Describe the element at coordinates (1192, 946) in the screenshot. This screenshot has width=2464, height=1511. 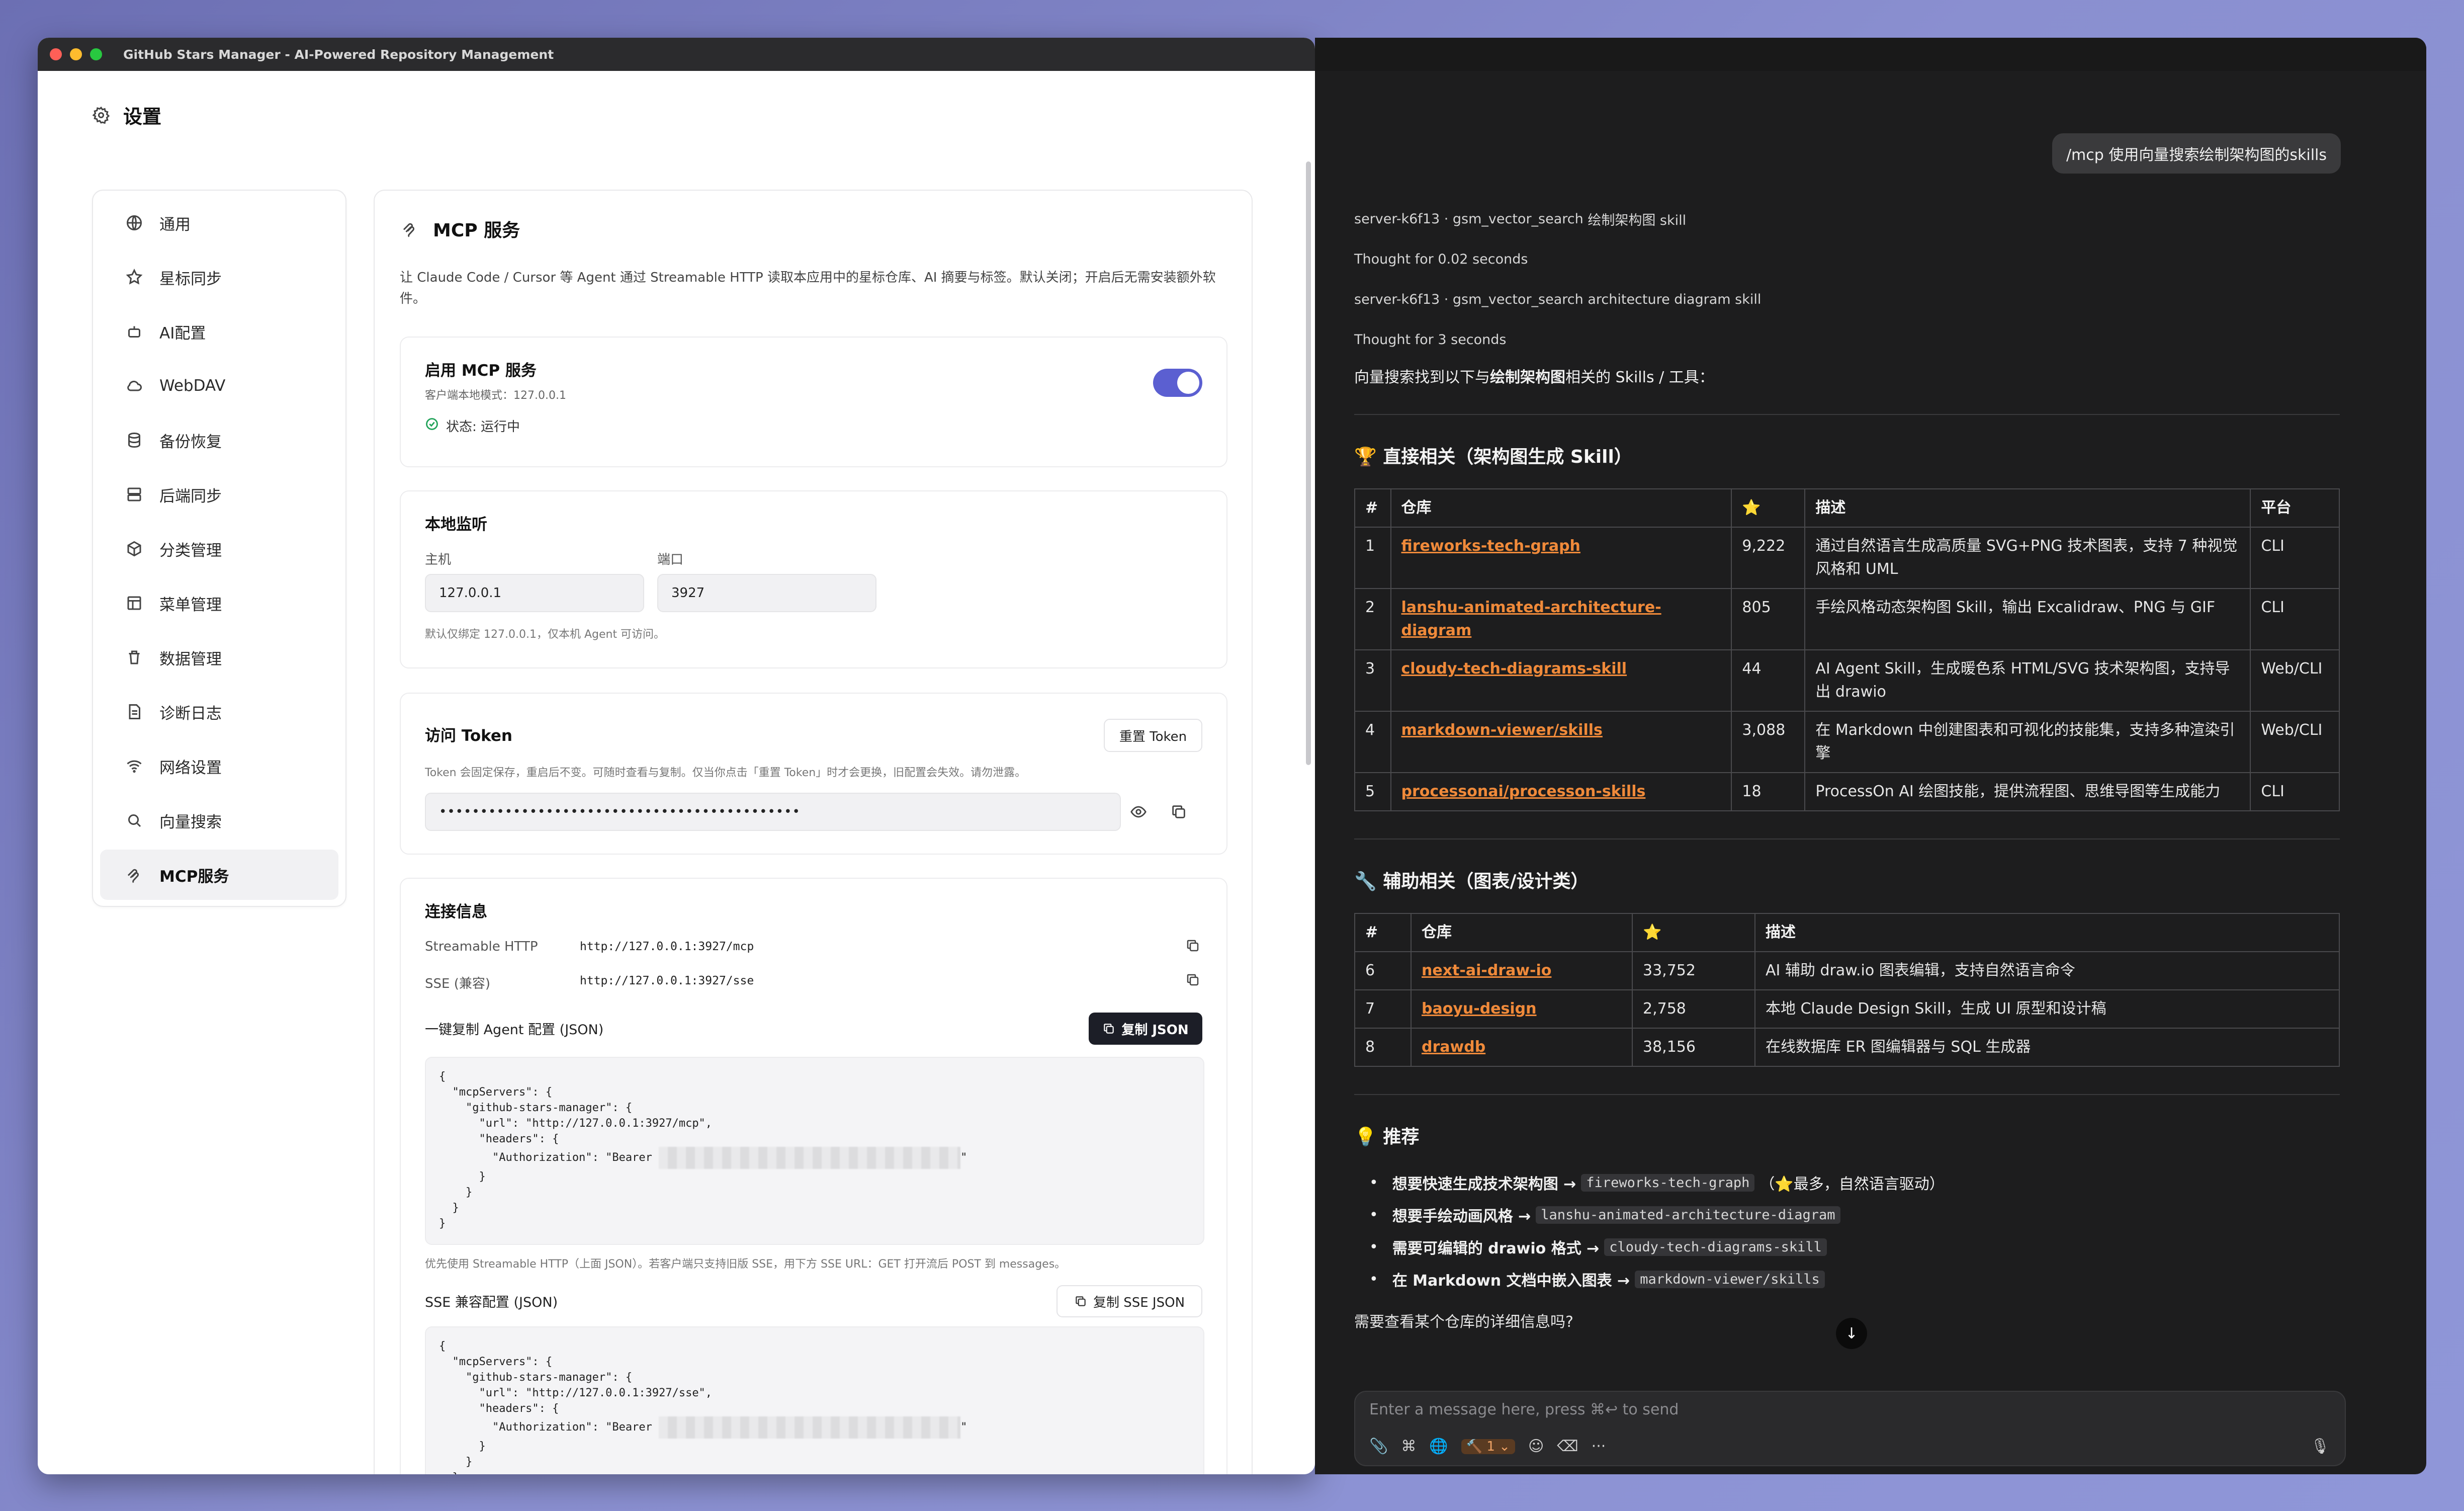
I see `copy-streamable-icon` at that location.